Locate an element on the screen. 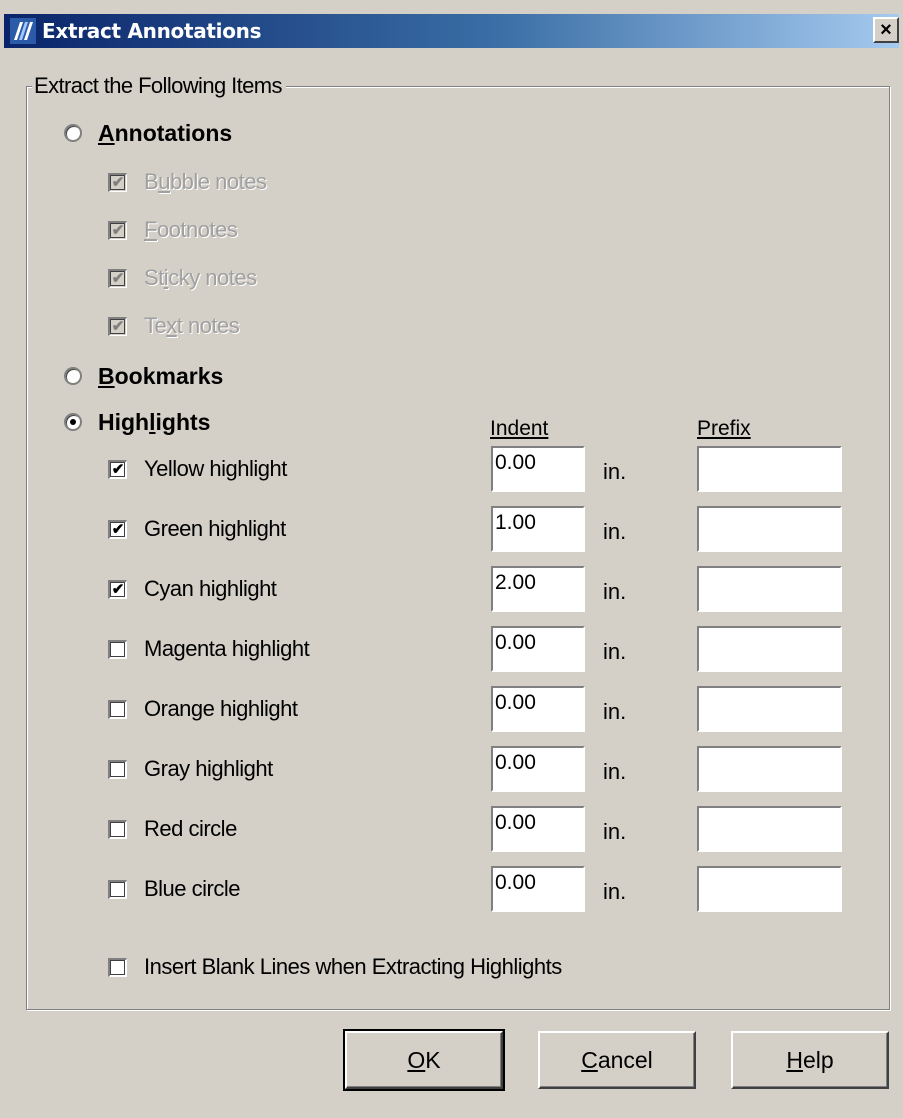 This screenshot has width=903, height=1118. highlight-option-red-circle: Red circle is located at coordinates (172, 829).